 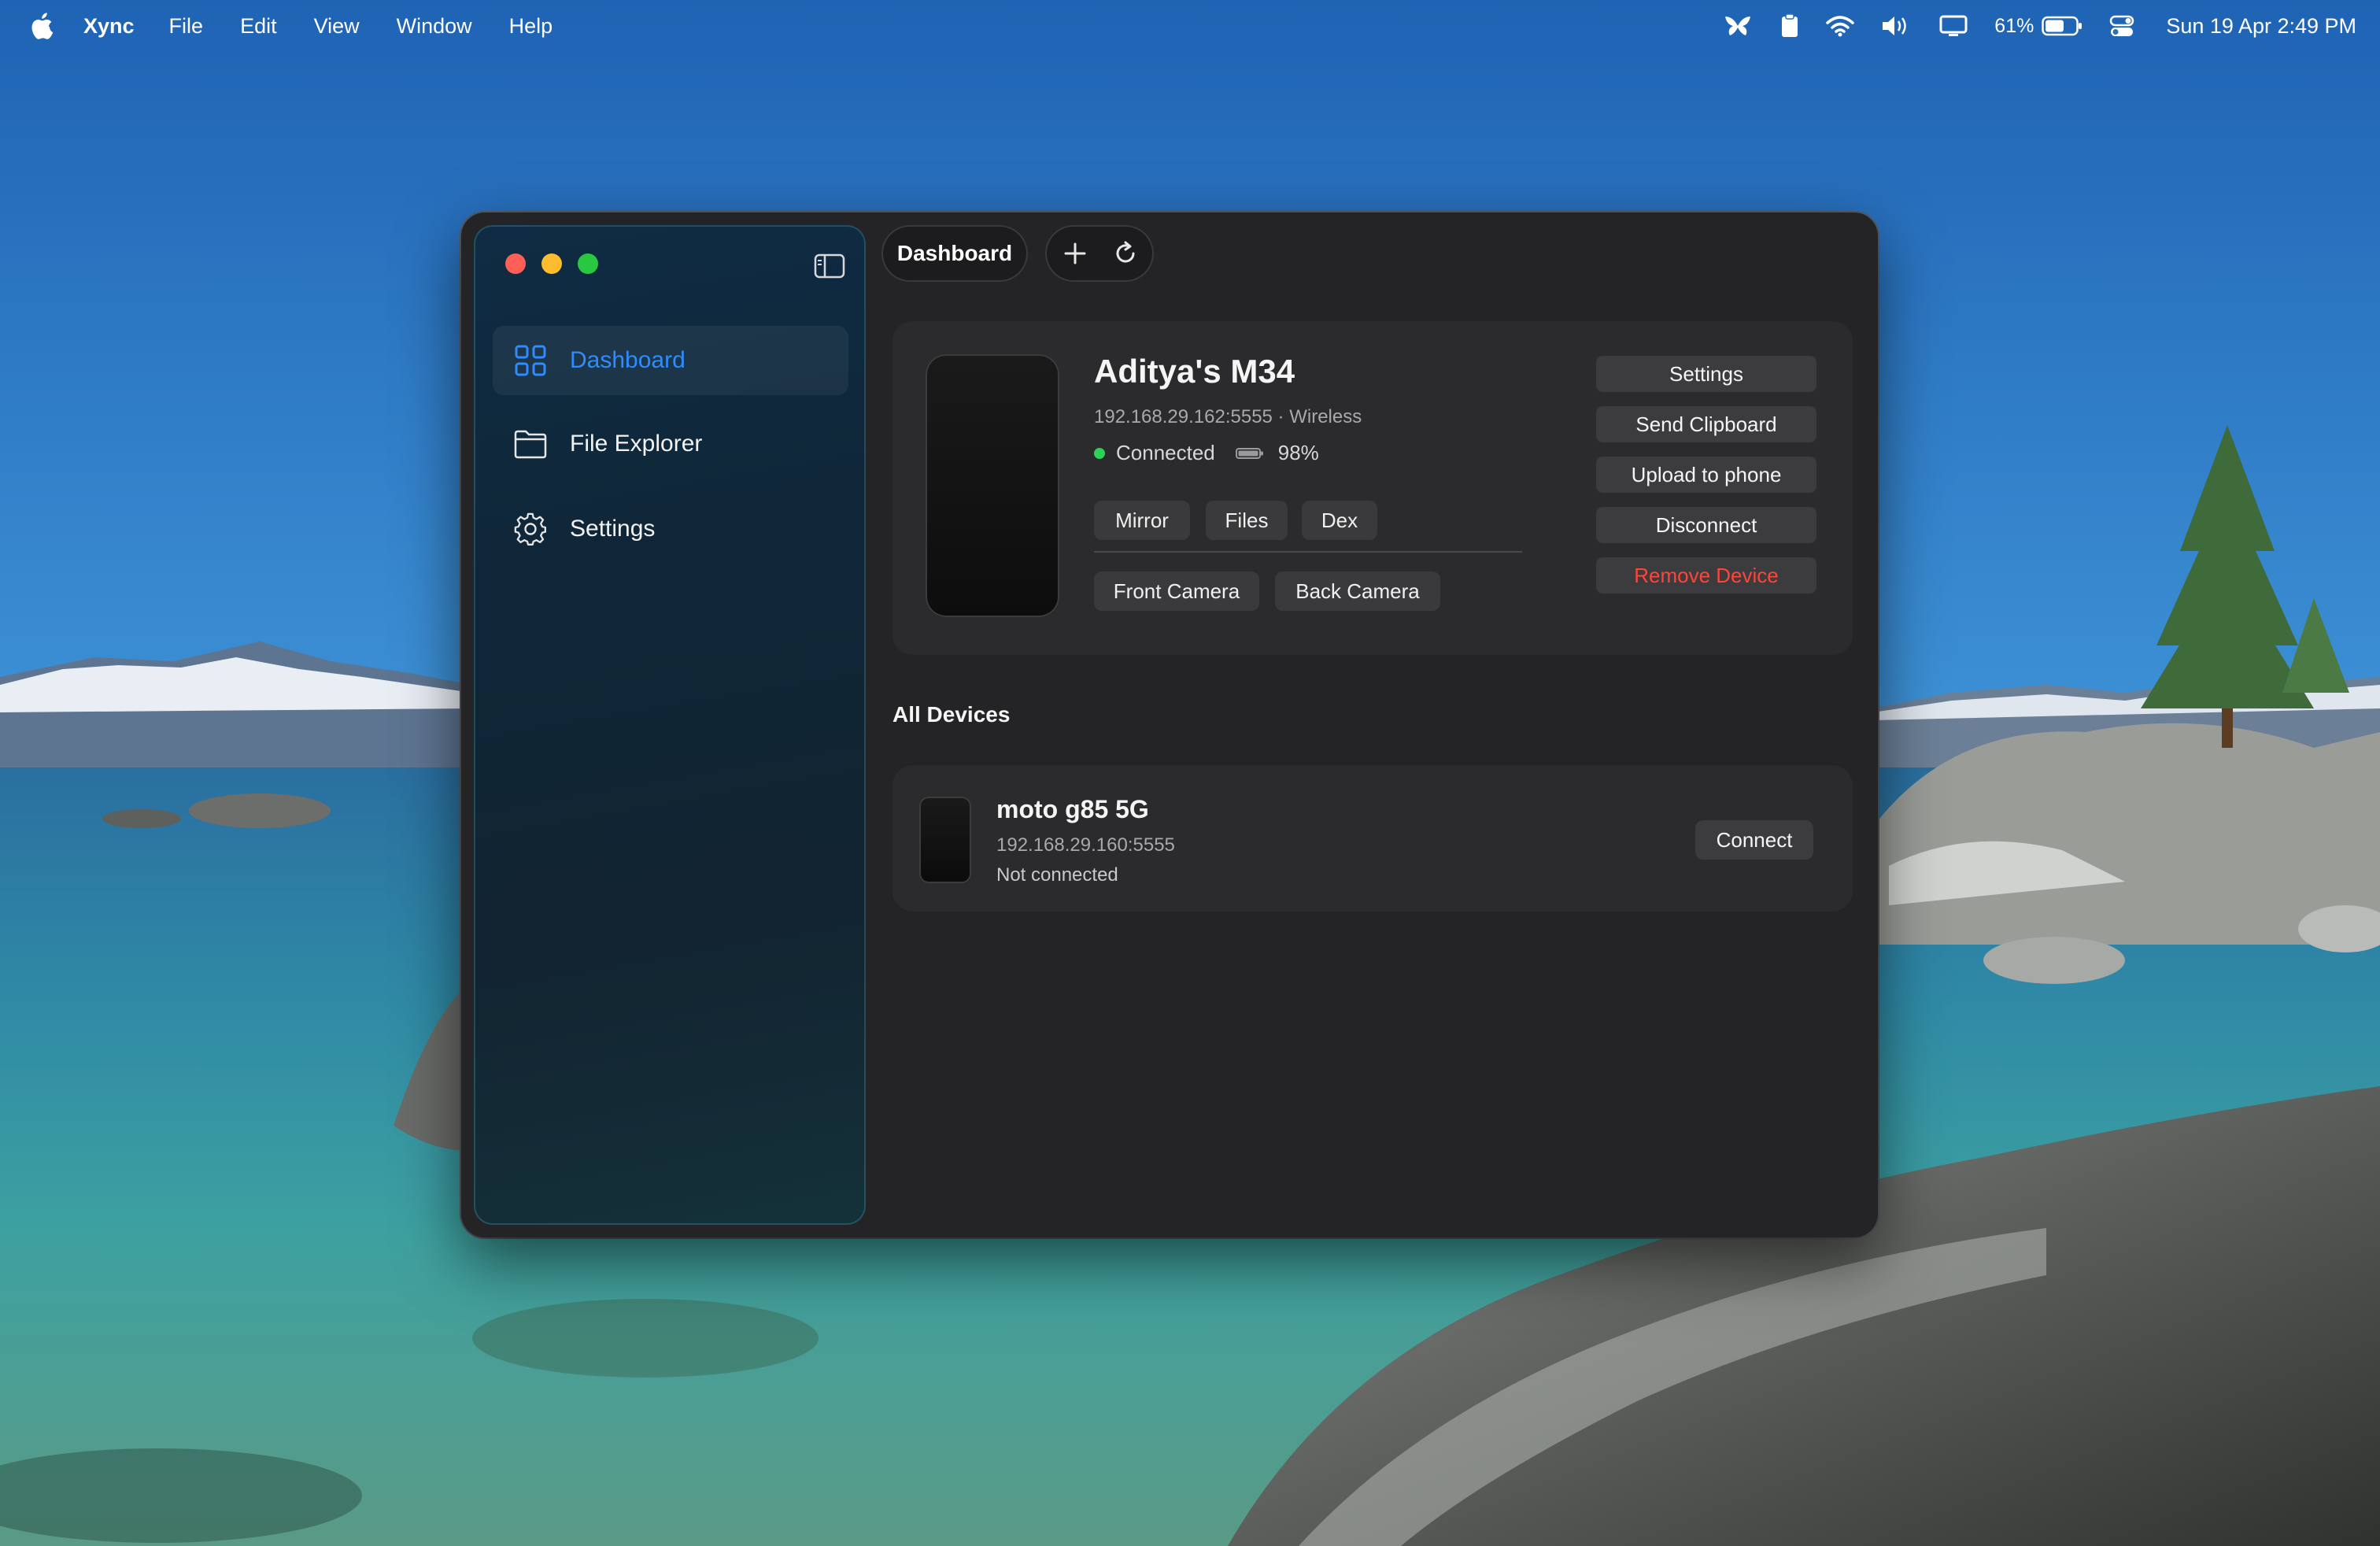 What do you see at coordinates (670, 725) in the screenshot?
I see `sidebar: Dashboard File Explorer Settings` at bounding box center [670, 725].